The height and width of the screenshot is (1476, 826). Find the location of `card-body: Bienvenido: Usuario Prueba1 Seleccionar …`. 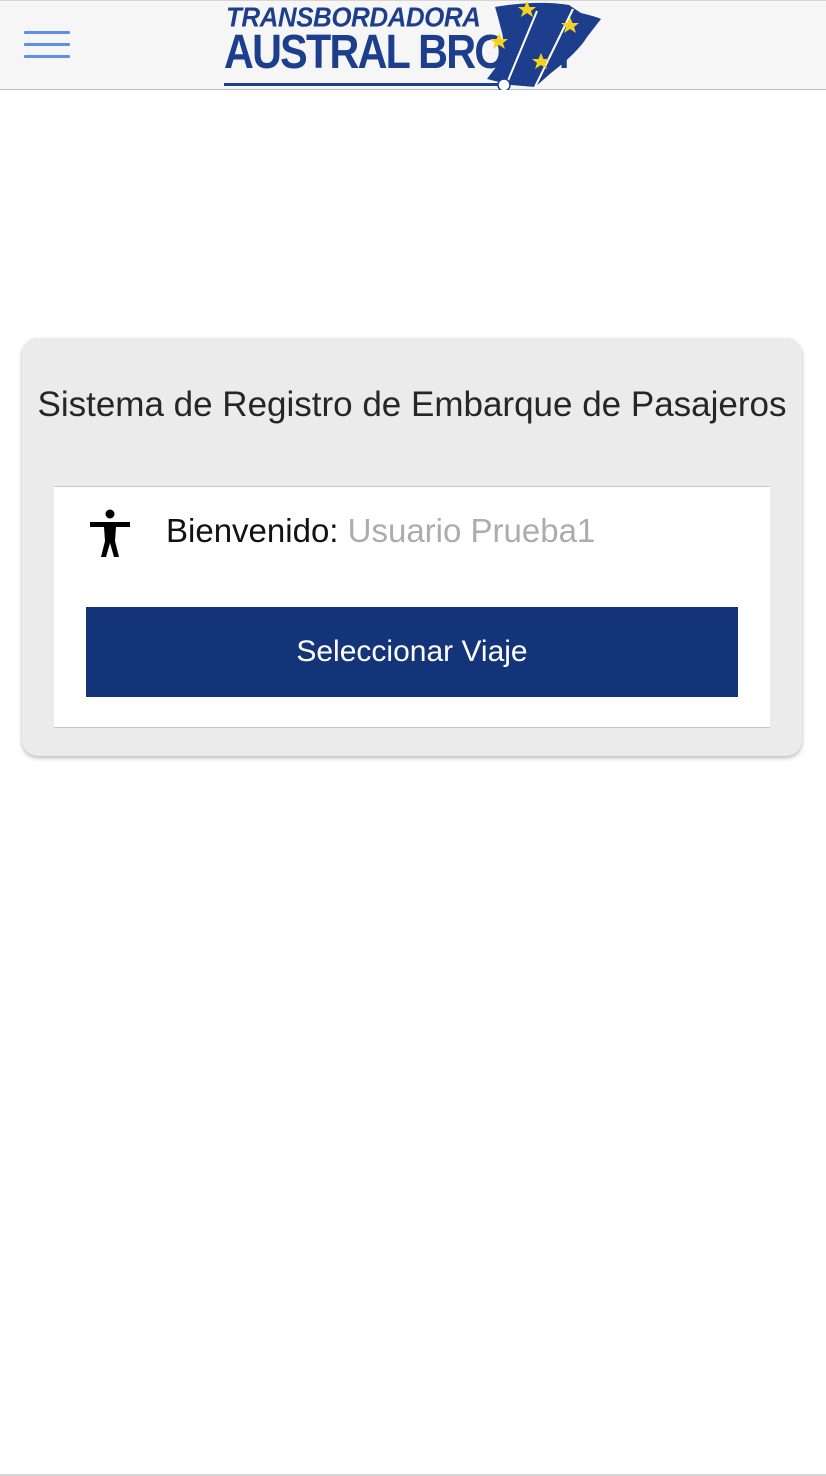

card-body: Bienvenido: Usuario Prueba1 Seleccionar … is located at coordinates (412, 607).